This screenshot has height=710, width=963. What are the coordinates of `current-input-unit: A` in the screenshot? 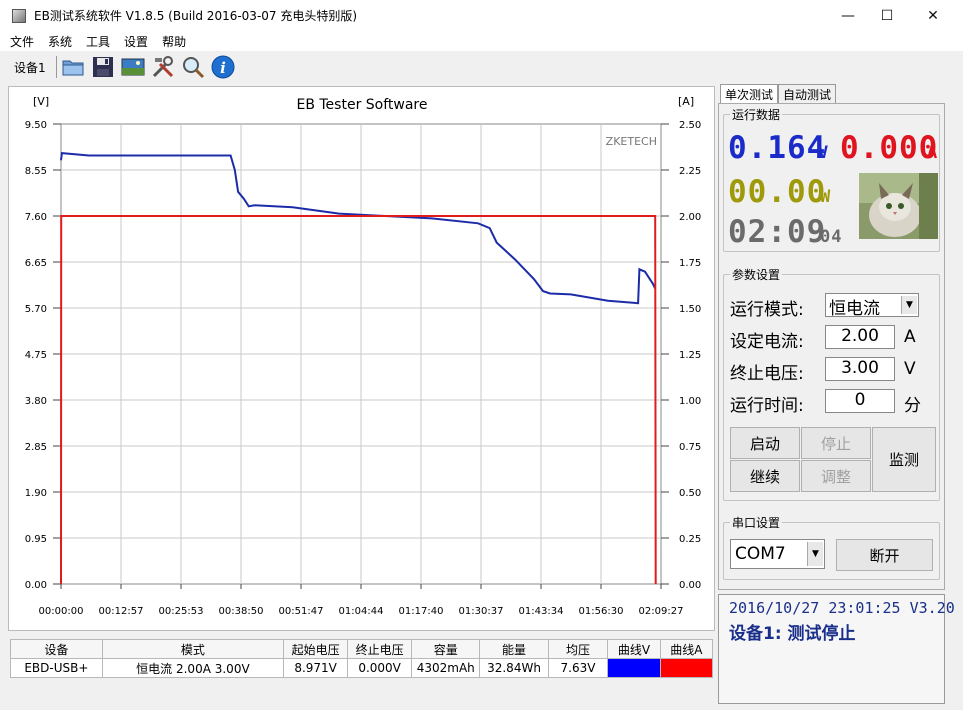 It's located at (910, 337).